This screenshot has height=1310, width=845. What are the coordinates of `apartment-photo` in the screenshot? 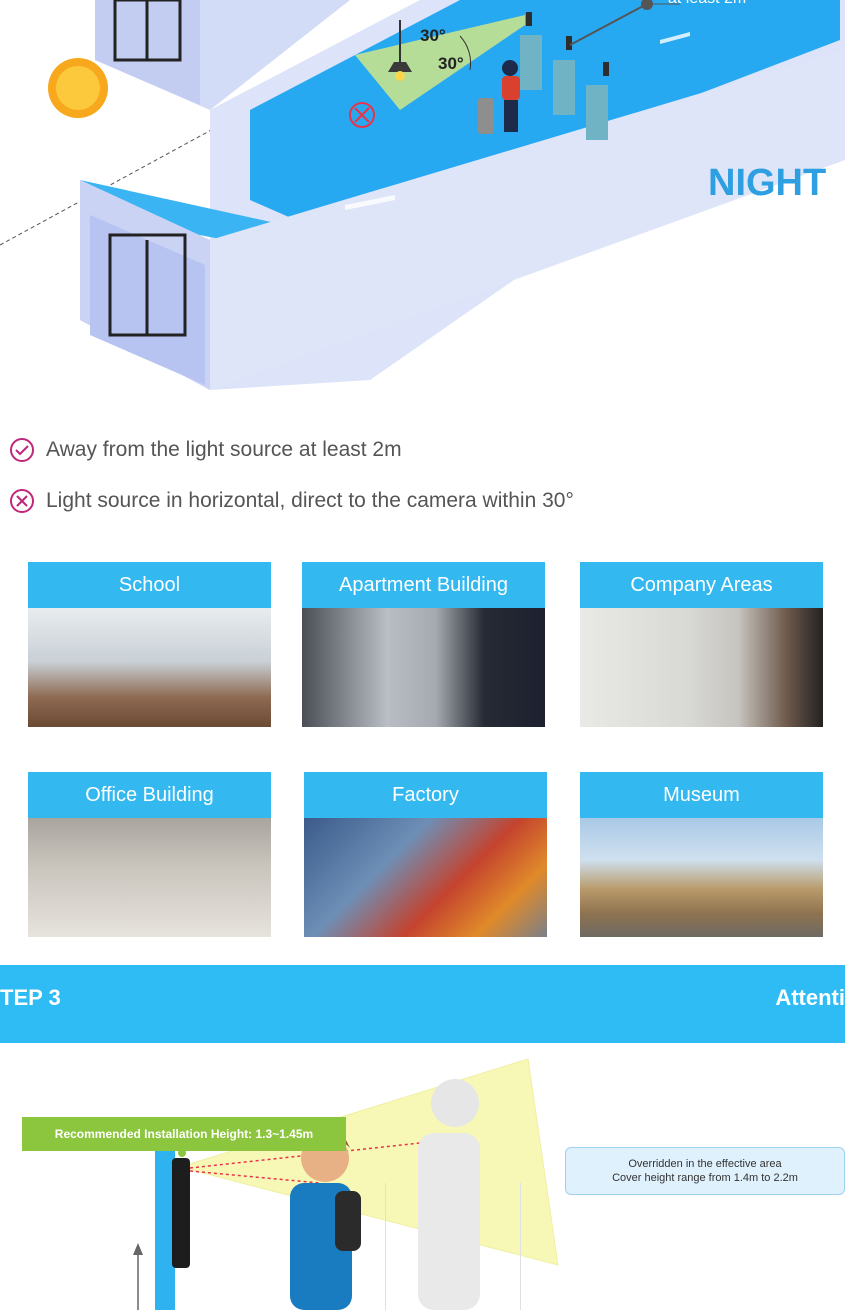 It's located at (423, 667).